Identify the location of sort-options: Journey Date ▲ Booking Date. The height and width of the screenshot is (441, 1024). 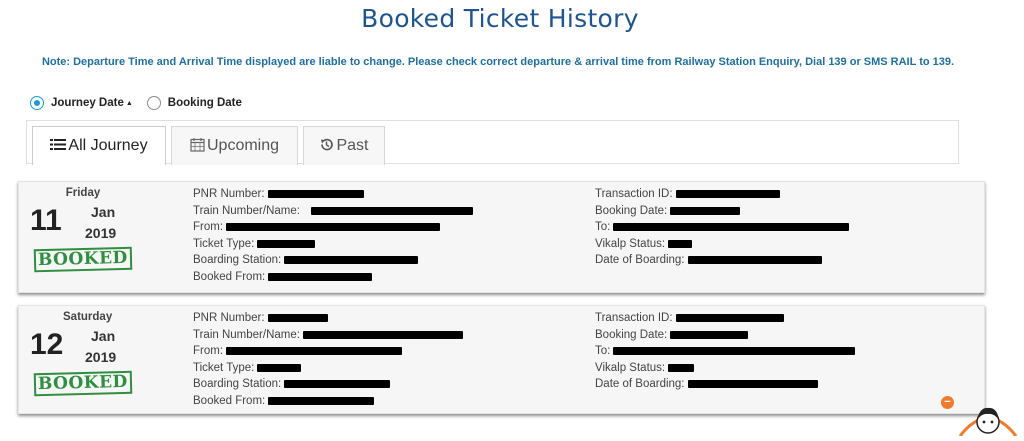
(143, 103).